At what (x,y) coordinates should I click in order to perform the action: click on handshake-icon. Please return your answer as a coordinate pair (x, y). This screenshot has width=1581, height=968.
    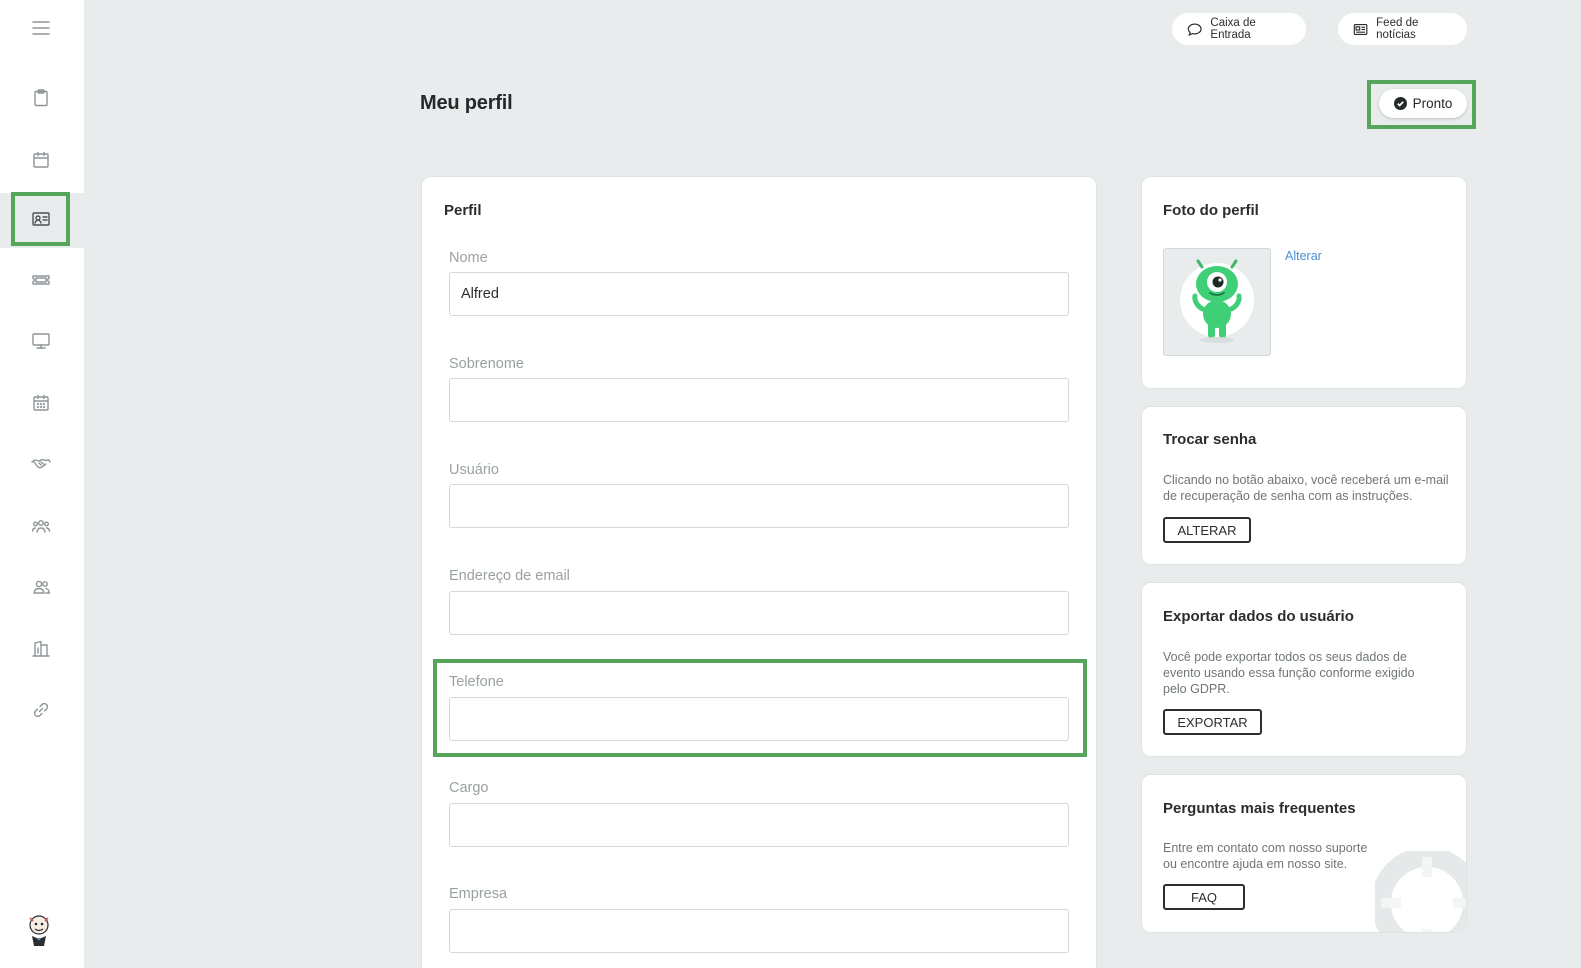
    Looking at the image, I should click on (41, 464).